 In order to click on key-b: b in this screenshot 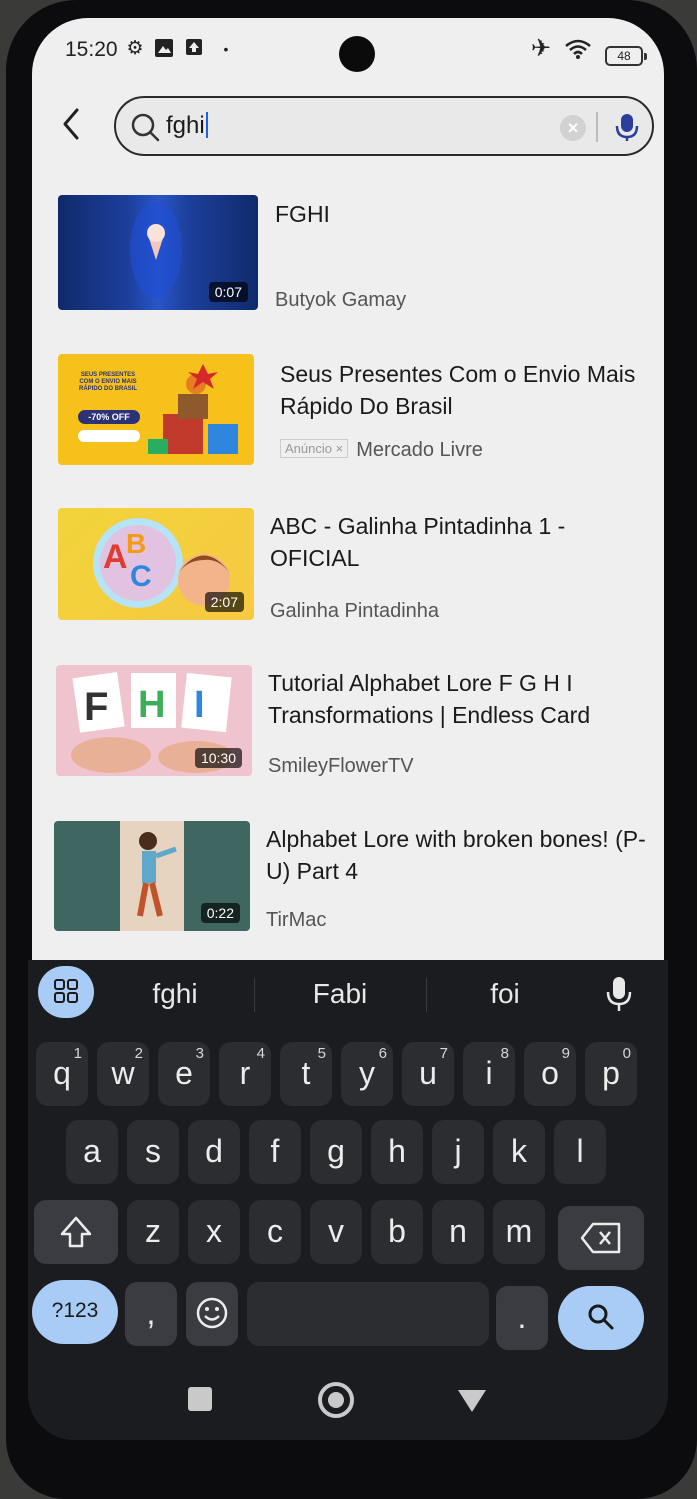, I will do `click(397, 1232)`.